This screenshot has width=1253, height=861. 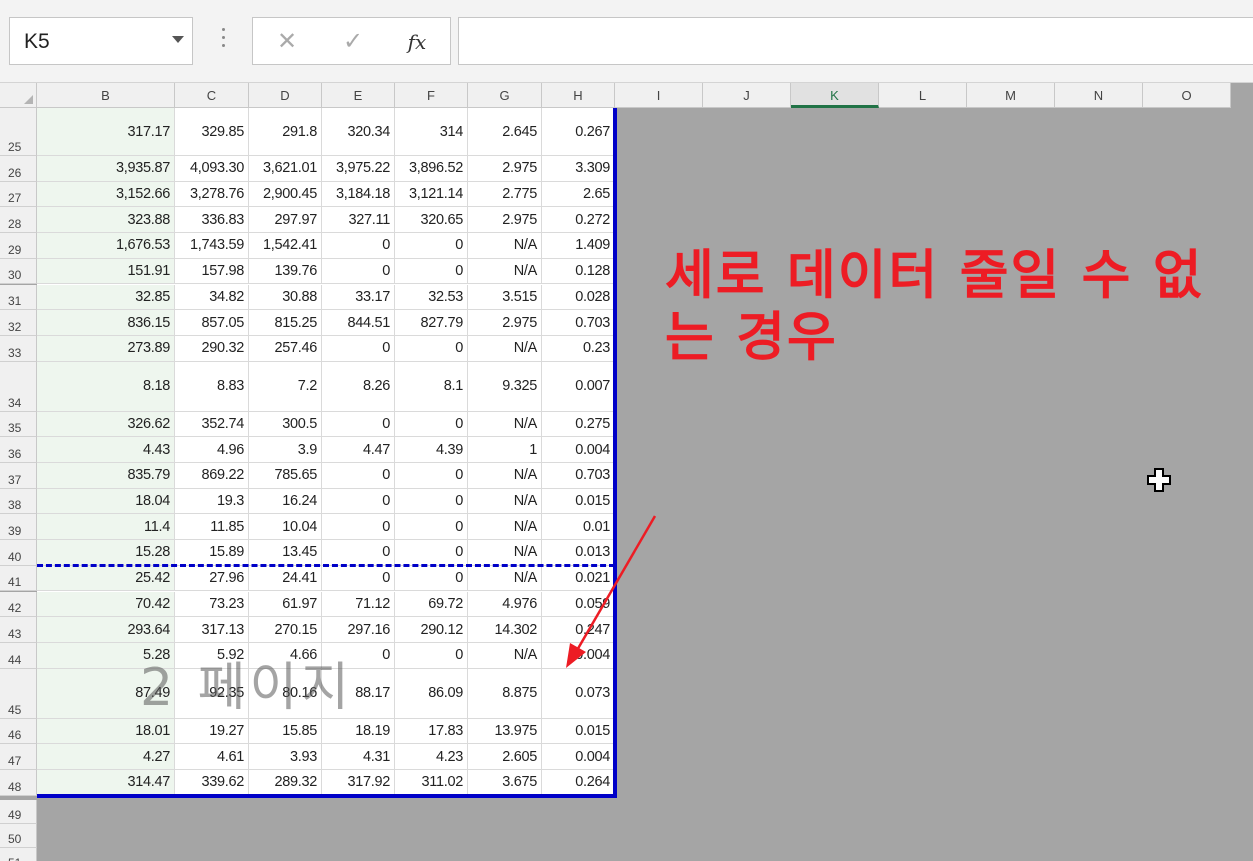 I want to click on cell-f33: 0, so click(x=431, y=348).